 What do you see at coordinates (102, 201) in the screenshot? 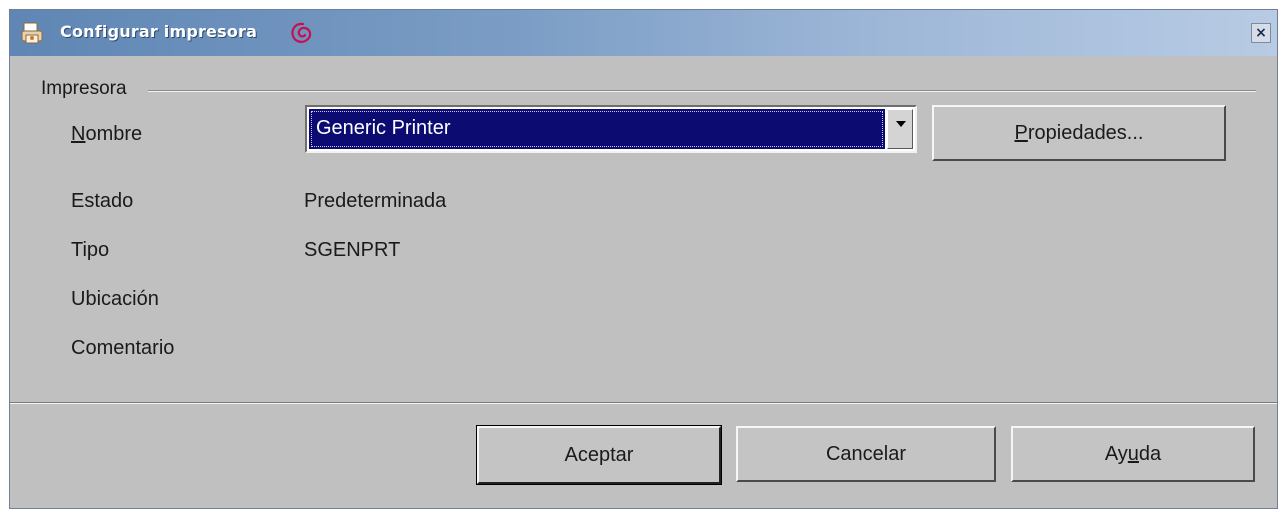
I see `status-label: Estado` at bounding box center [102, 201].